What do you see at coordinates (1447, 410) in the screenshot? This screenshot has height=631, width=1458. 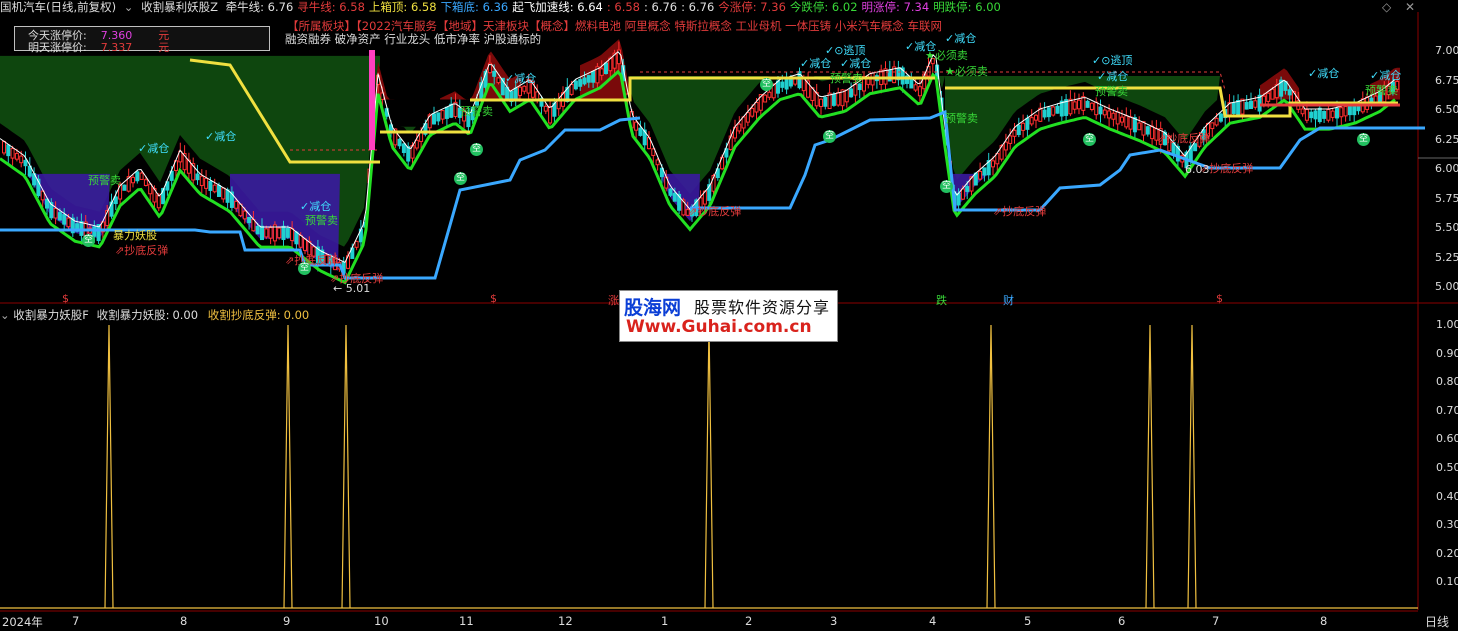 I see `indicator-tick: 0.70` at bounding box center [1447, 410].